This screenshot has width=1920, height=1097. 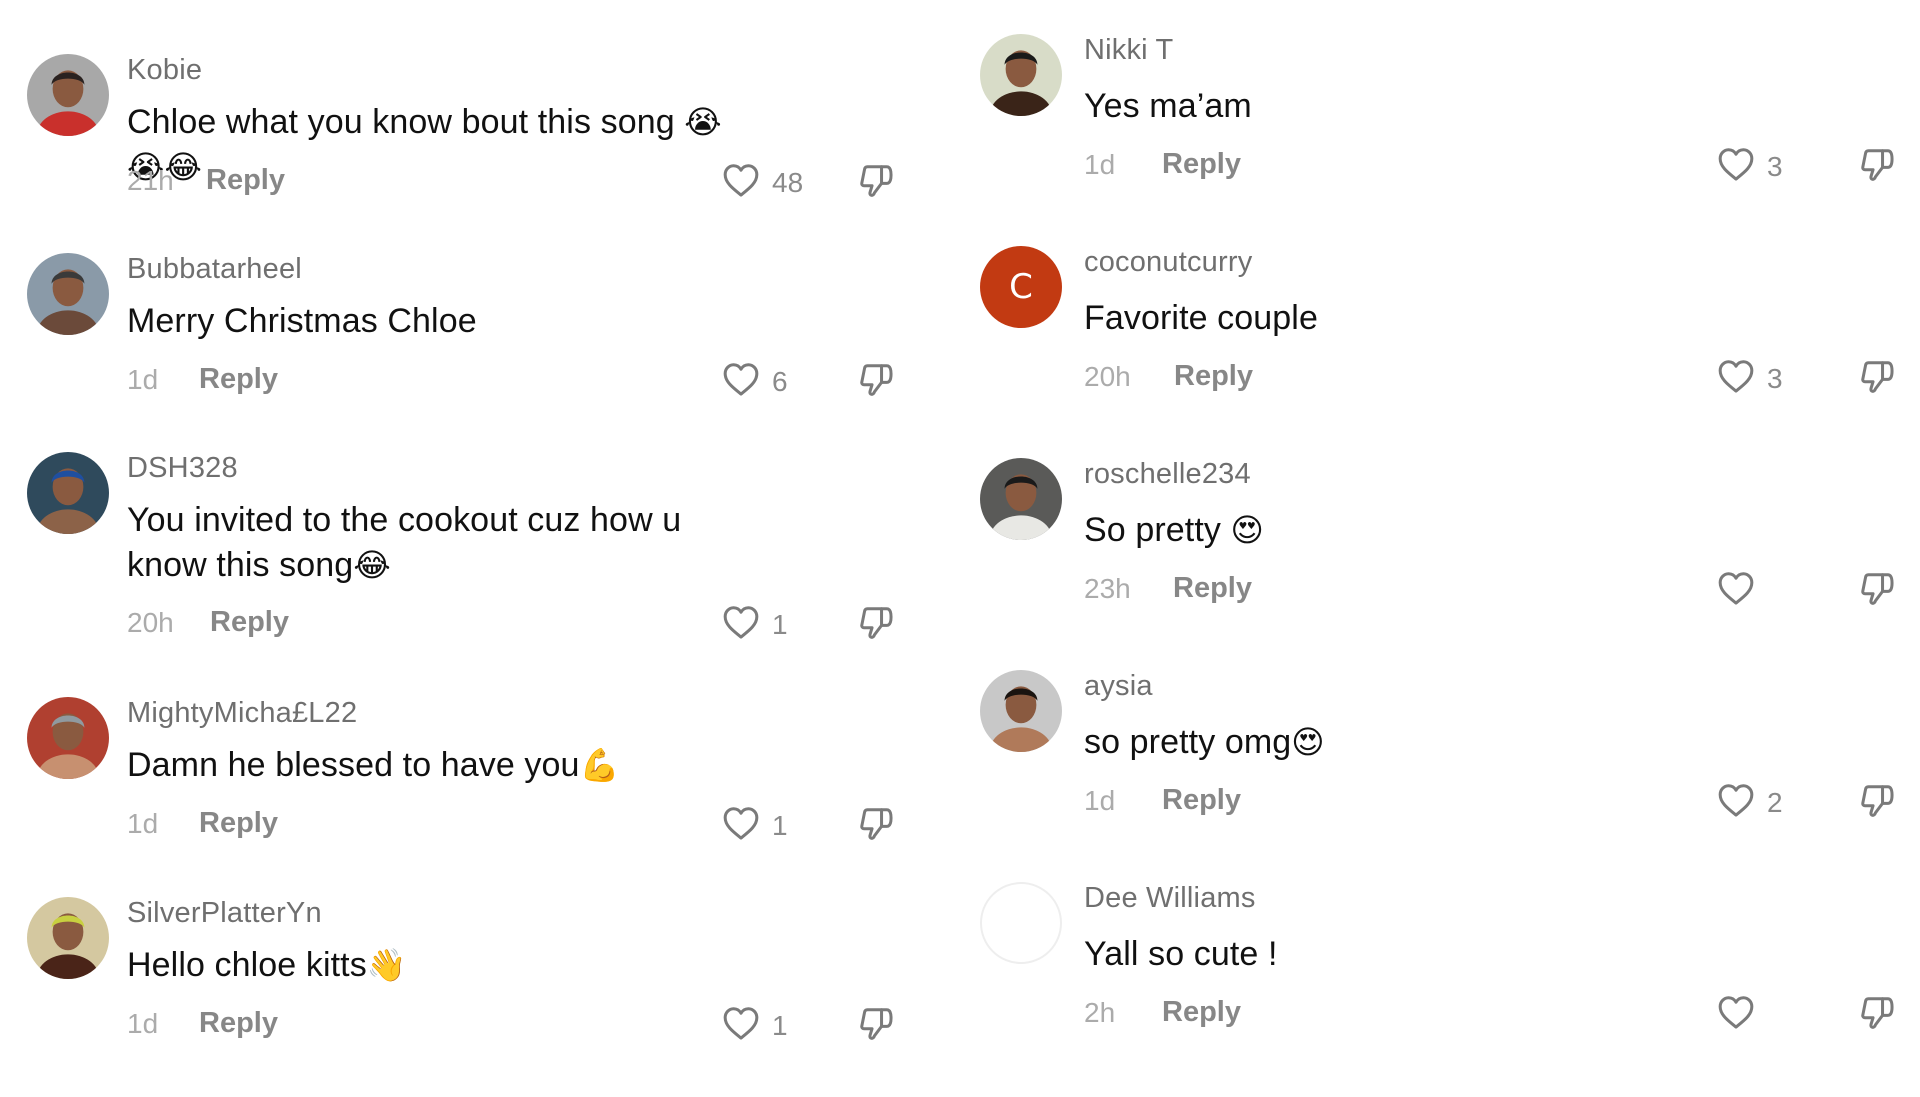 I want to click on like-button: 6, so click(x=755, y=381).